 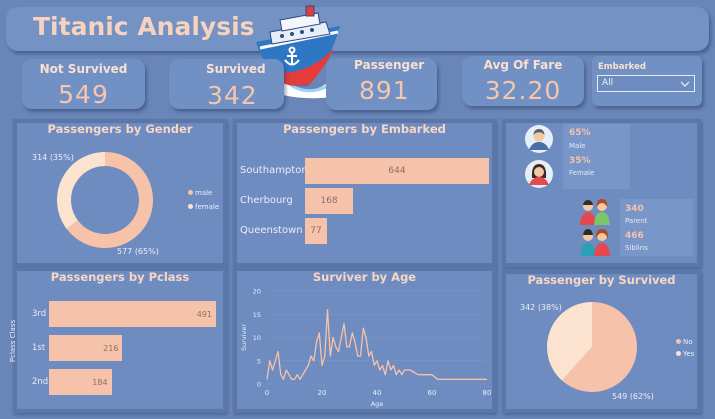 I want to click on siblings-label: Siblins, so click(x=636, y=248).